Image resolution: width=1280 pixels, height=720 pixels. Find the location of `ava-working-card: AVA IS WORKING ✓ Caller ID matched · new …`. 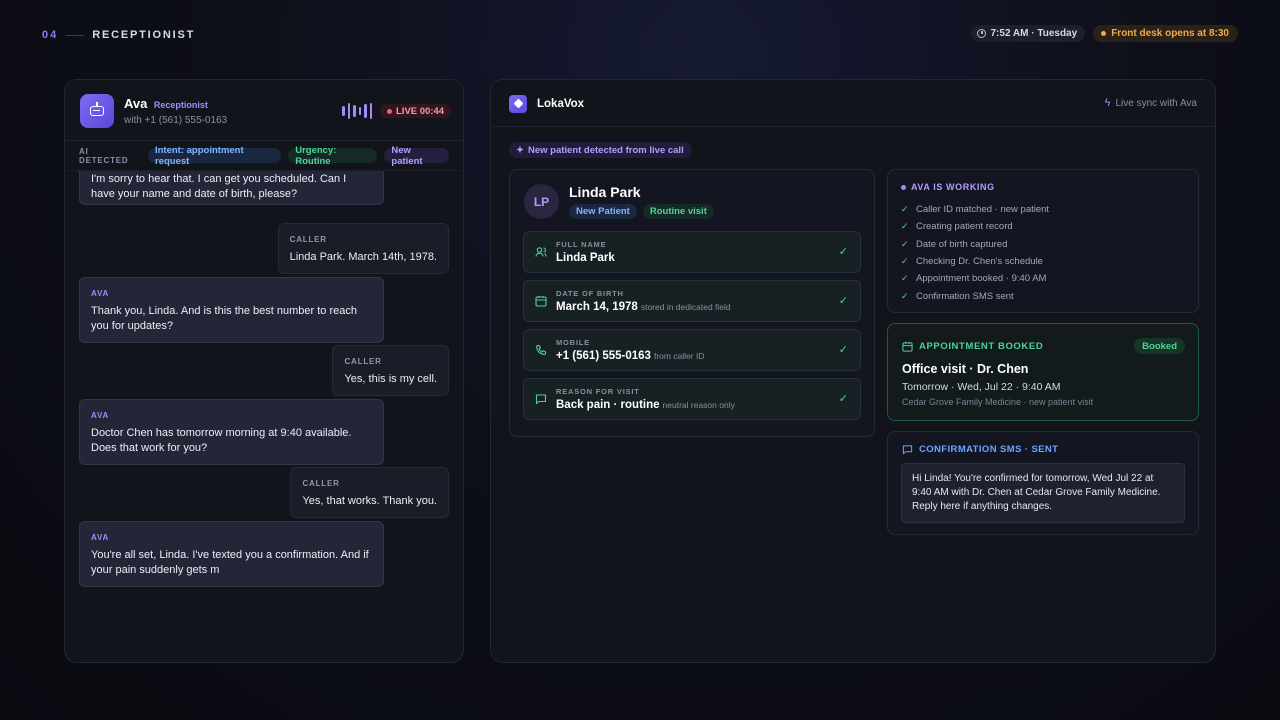

ava-working-card: AVA IS WORKING ✓ Caller ID matched · new … is located at coordinates (1043, 241).